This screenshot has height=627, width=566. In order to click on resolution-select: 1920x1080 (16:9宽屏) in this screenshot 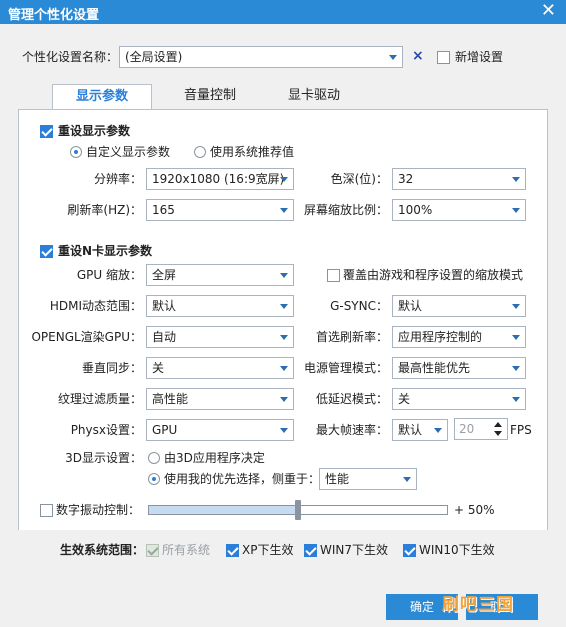, I will do `click(220, 179)`.